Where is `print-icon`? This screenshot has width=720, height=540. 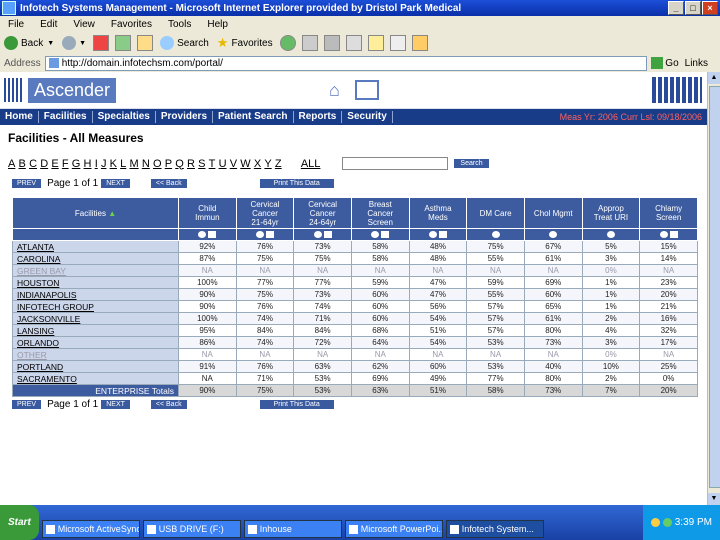
print-icon is located at coordinates (331, 43).